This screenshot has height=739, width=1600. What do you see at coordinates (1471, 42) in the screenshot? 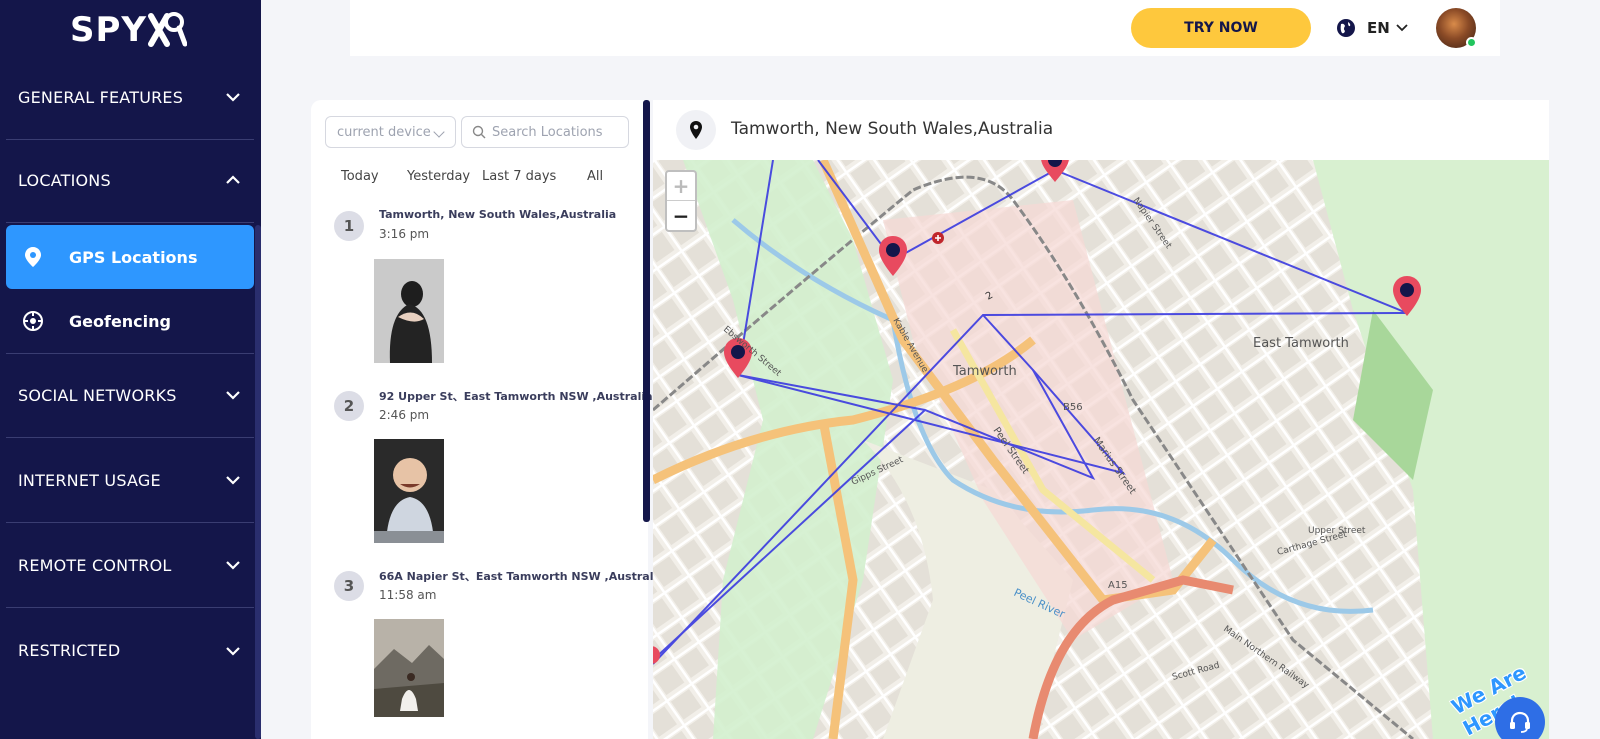
I see `online-status-dot` at bounding box center [1471, 42].